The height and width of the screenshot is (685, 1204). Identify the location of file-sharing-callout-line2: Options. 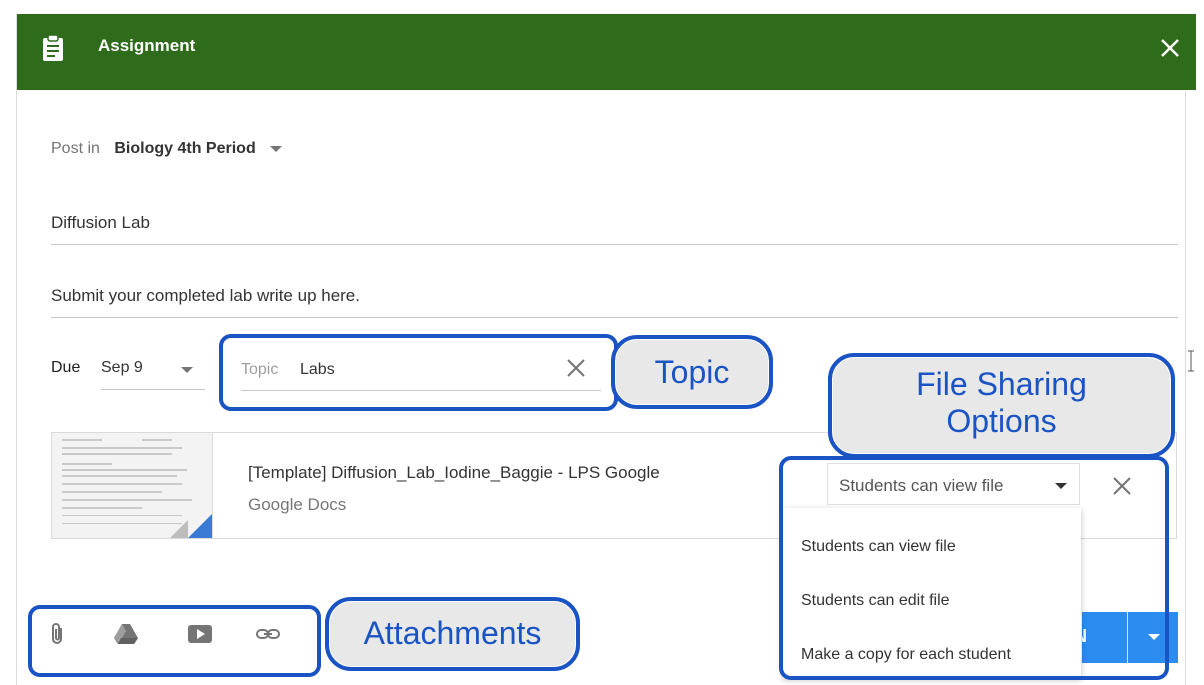
(1001, 420).